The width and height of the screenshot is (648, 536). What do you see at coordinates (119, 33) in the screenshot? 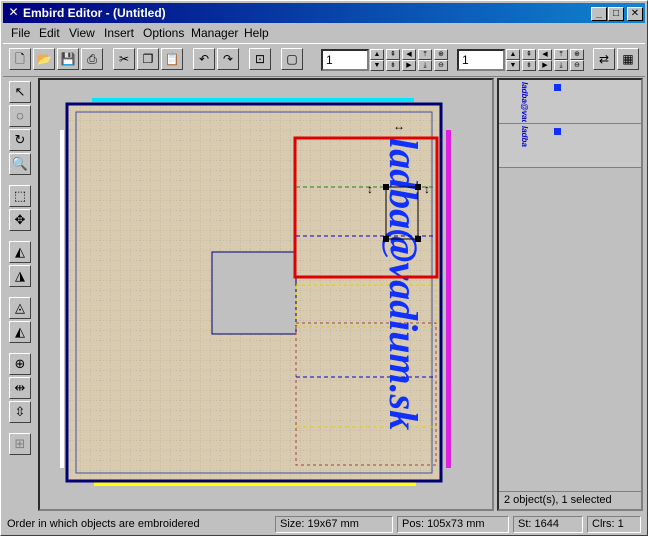
I see `menu-insert: Insert` at bounding box center [119, 33].